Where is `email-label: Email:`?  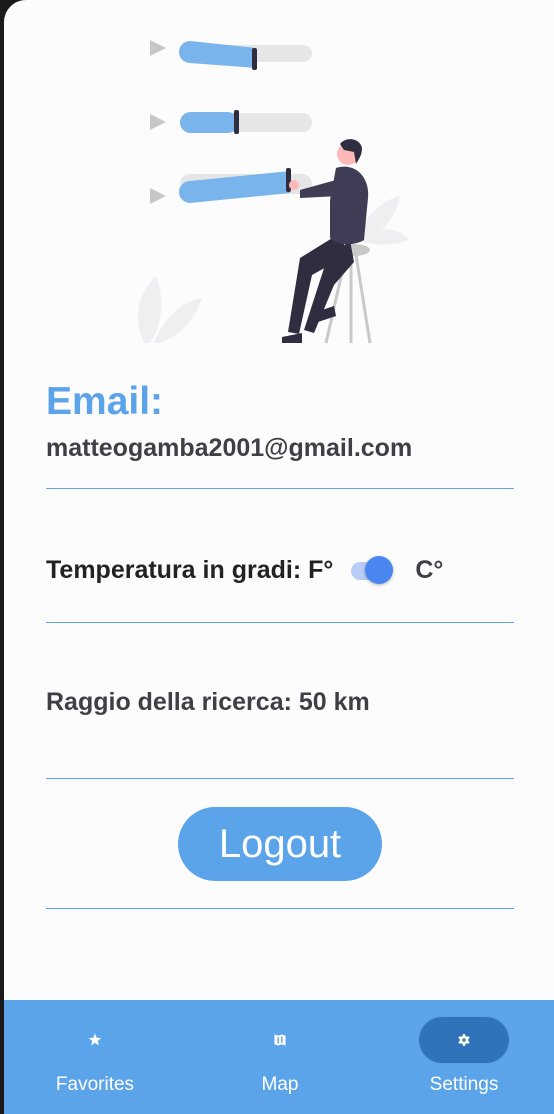 email-label: Email: is located at coordinates (105, 401).